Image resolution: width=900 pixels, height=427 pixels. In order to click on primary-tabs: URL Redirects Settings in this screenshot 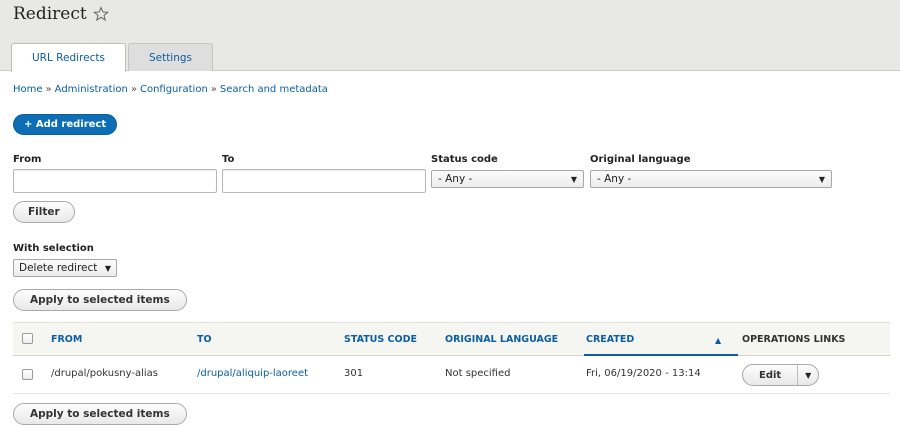, I will do `click(112, 57)`.